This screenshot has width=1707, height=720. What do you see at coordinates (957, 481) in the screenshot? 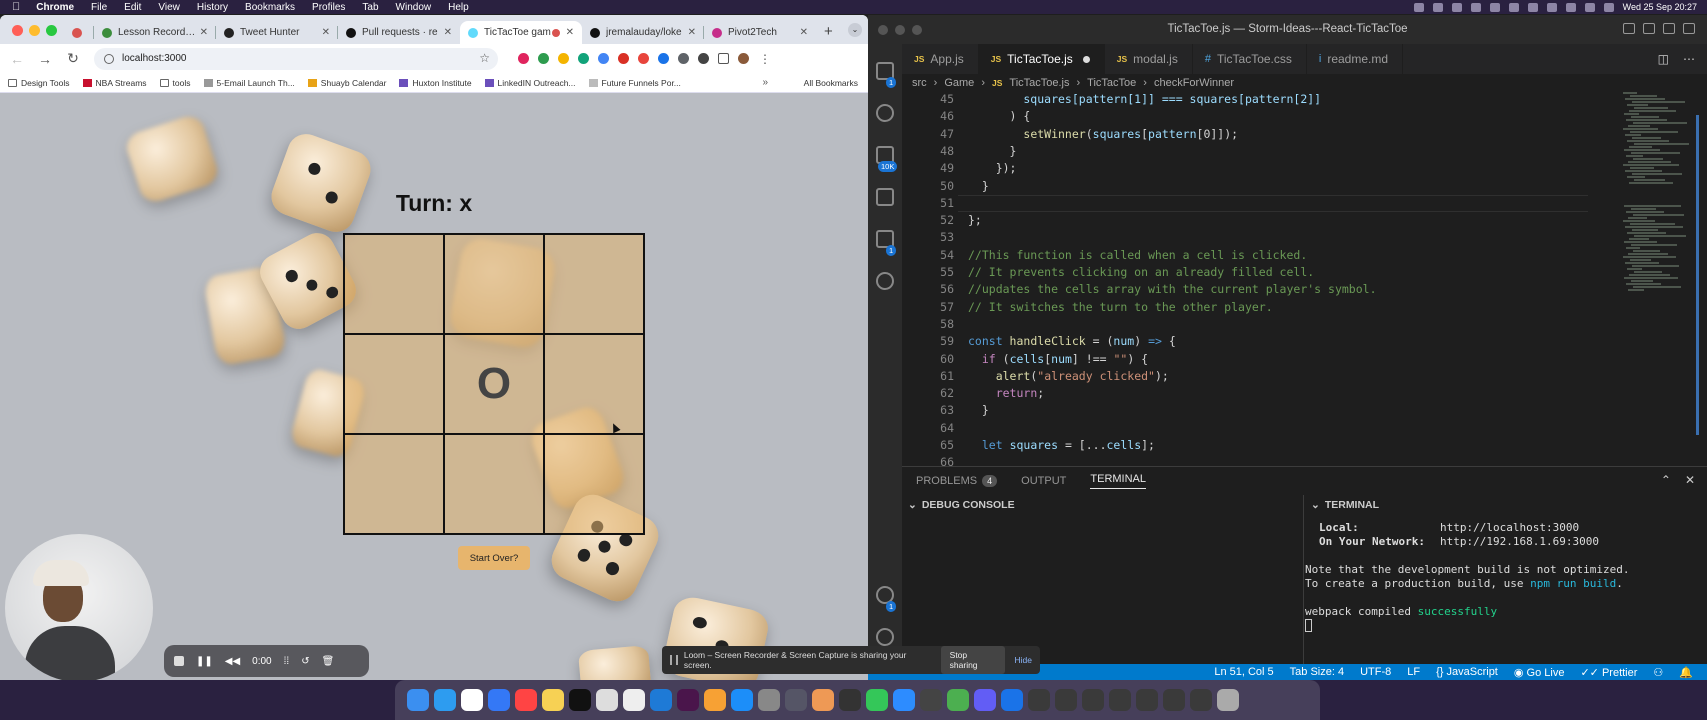
I see `panel-tab-problems: PROBLEMS 4` at bounding box center [957, 481].